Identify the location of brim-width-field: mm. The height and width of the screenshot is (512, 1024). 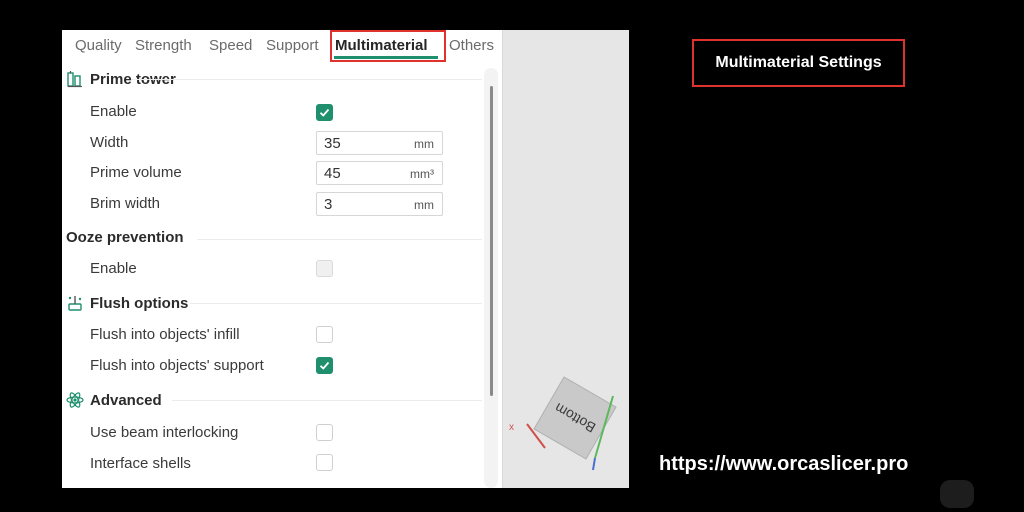
(379, 204).